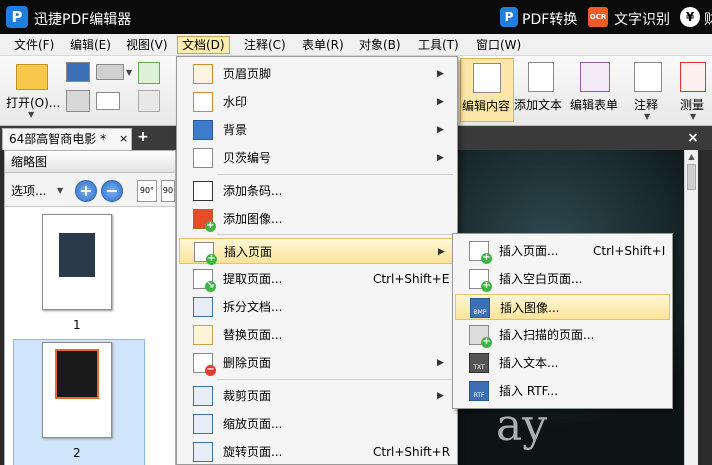 Image resolution: width=712 pixels, height=465 pixels. What do you see at coordinates (247, 363) in the screenshot?
I see `menu-item-label: 删除页面` at bounding box center [247, 363].